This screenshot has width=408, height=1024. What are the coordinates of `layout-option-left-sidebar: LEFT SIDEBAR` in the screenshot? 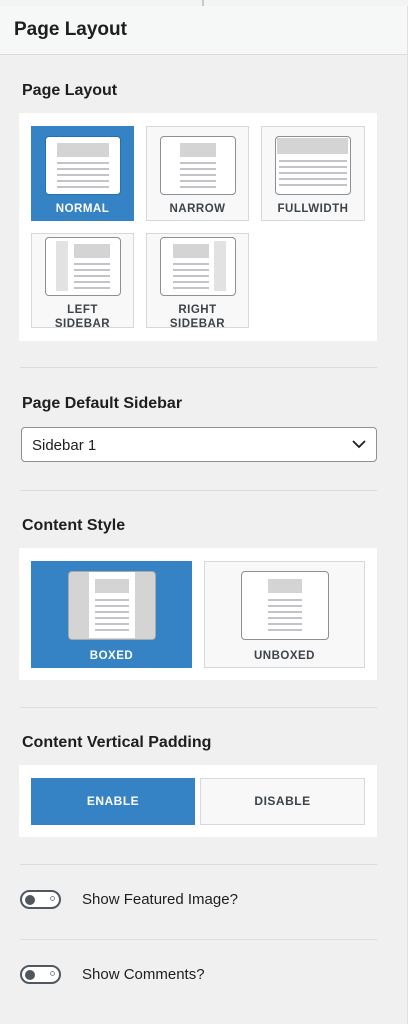 It's located at (82, 281).